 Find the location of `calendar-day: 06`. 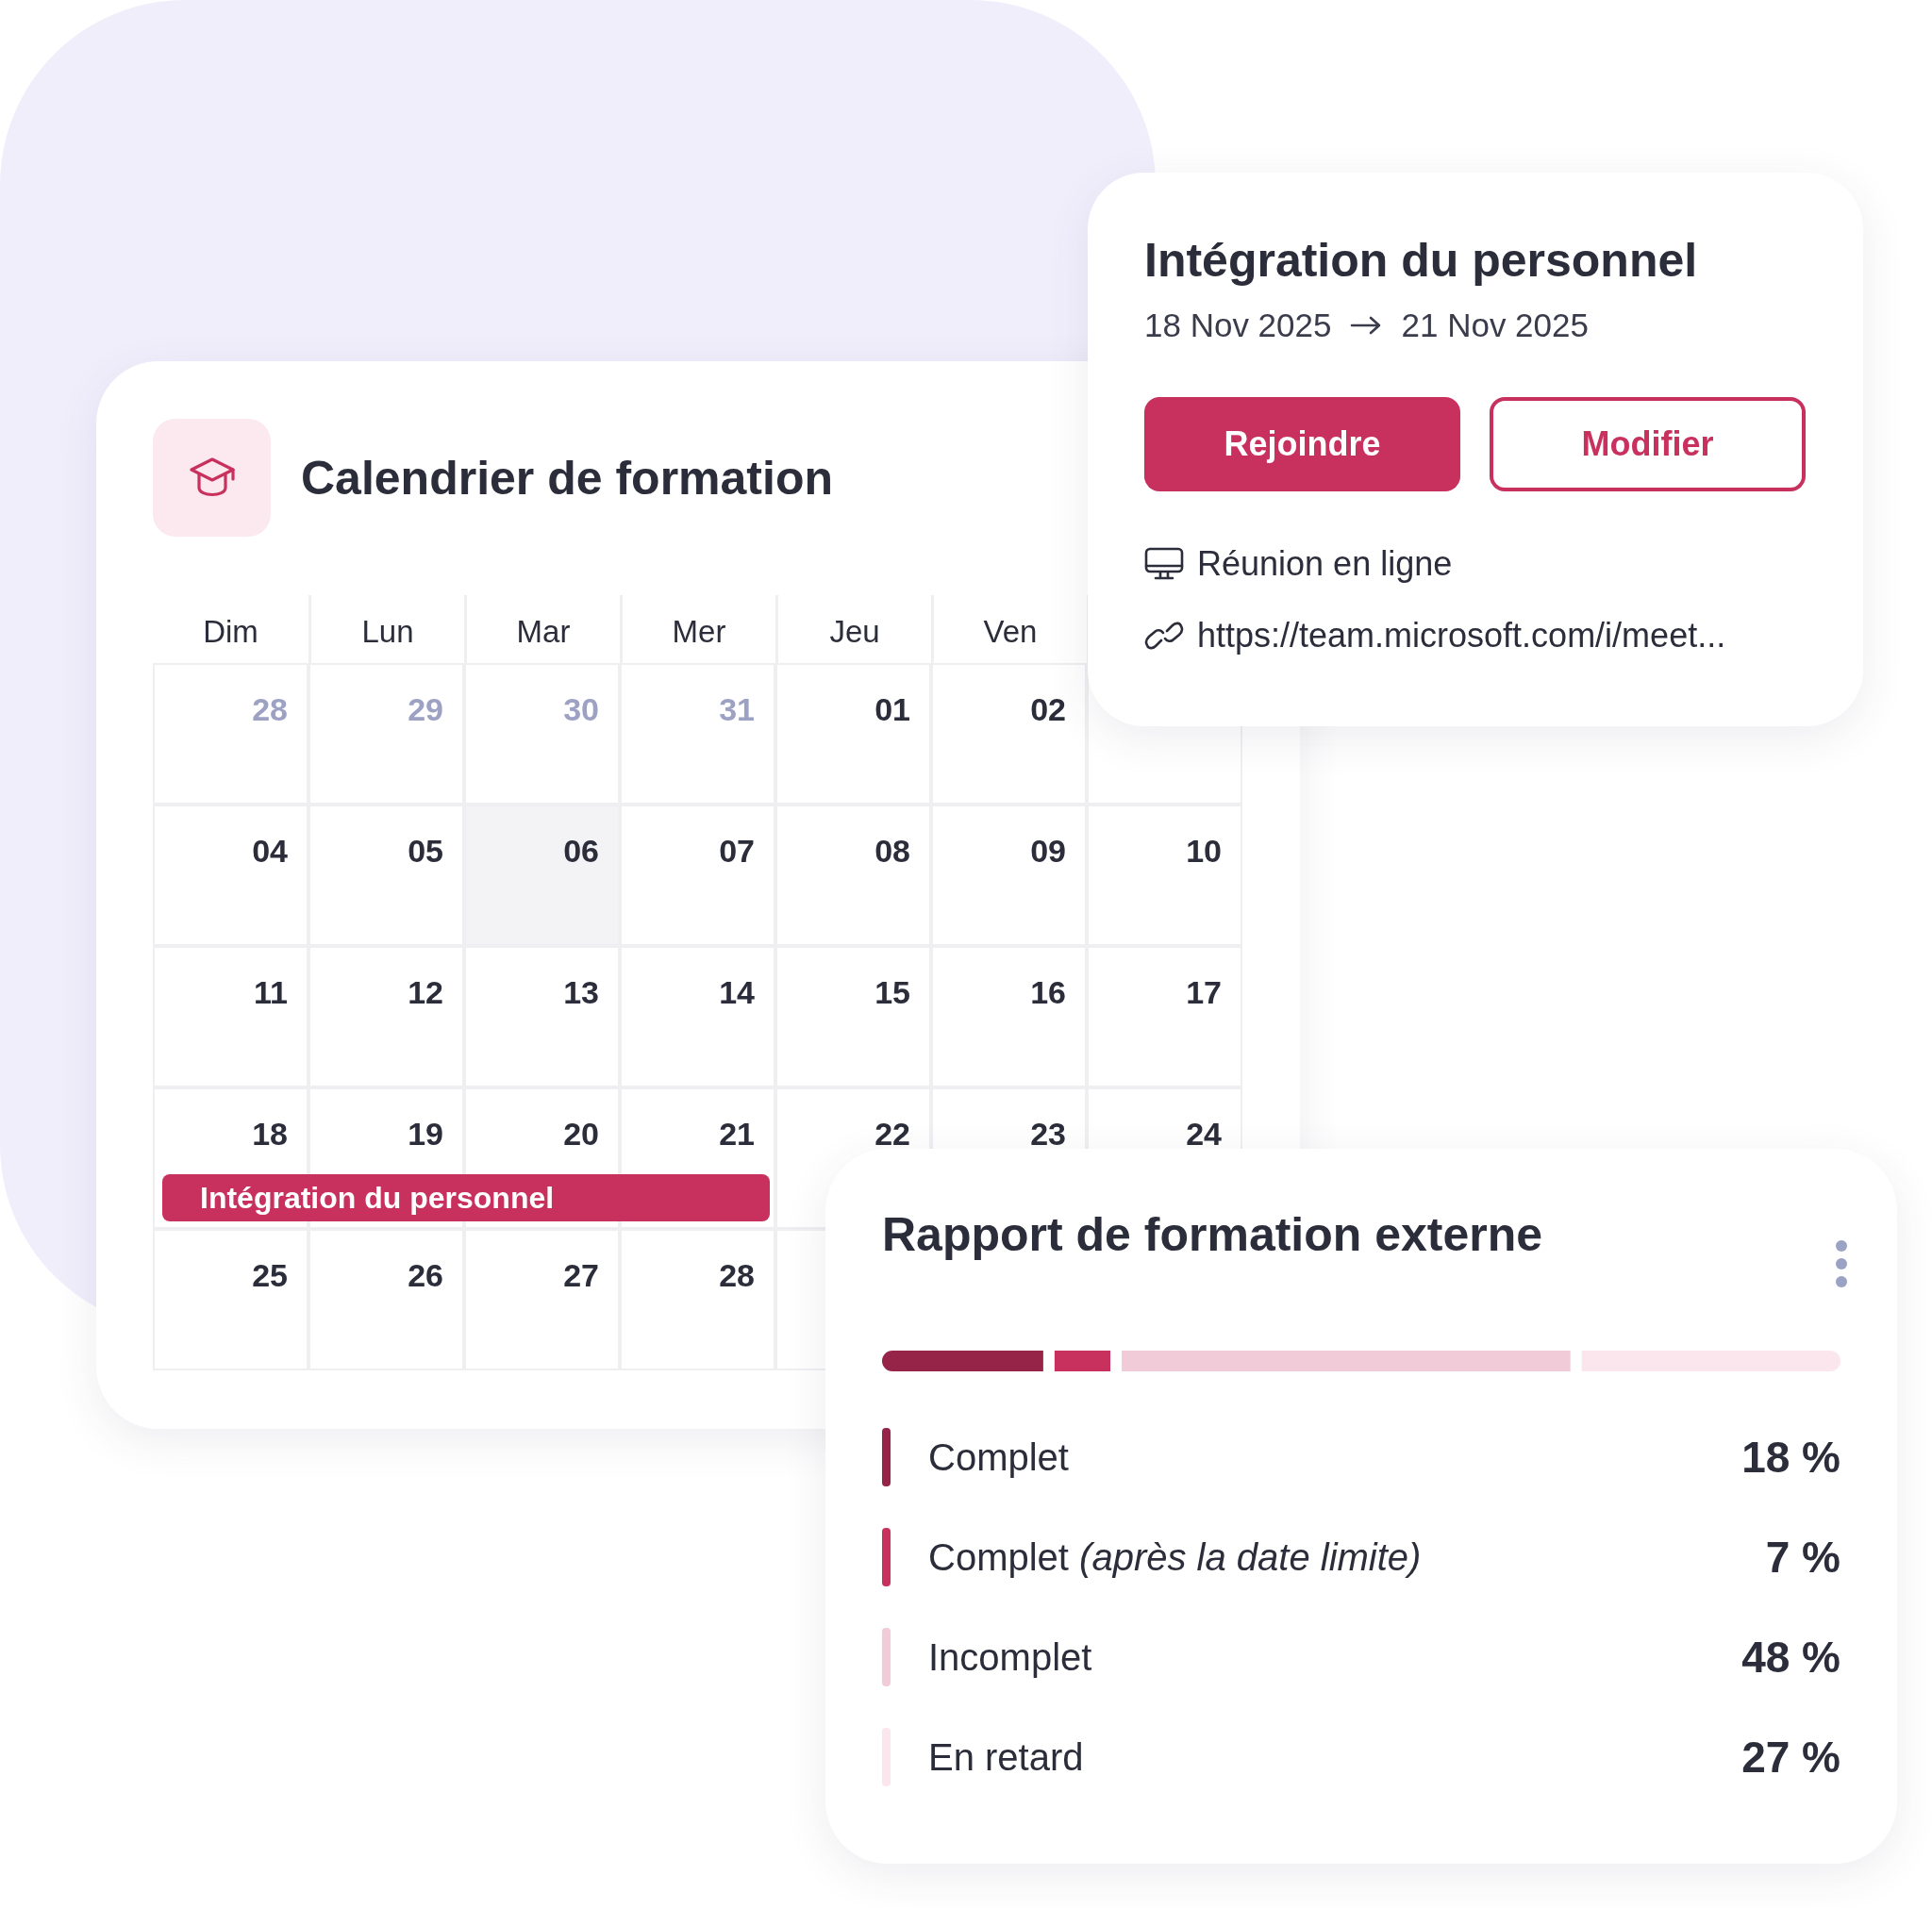

calendar-day: 06 is located at coordinates (542, 875).